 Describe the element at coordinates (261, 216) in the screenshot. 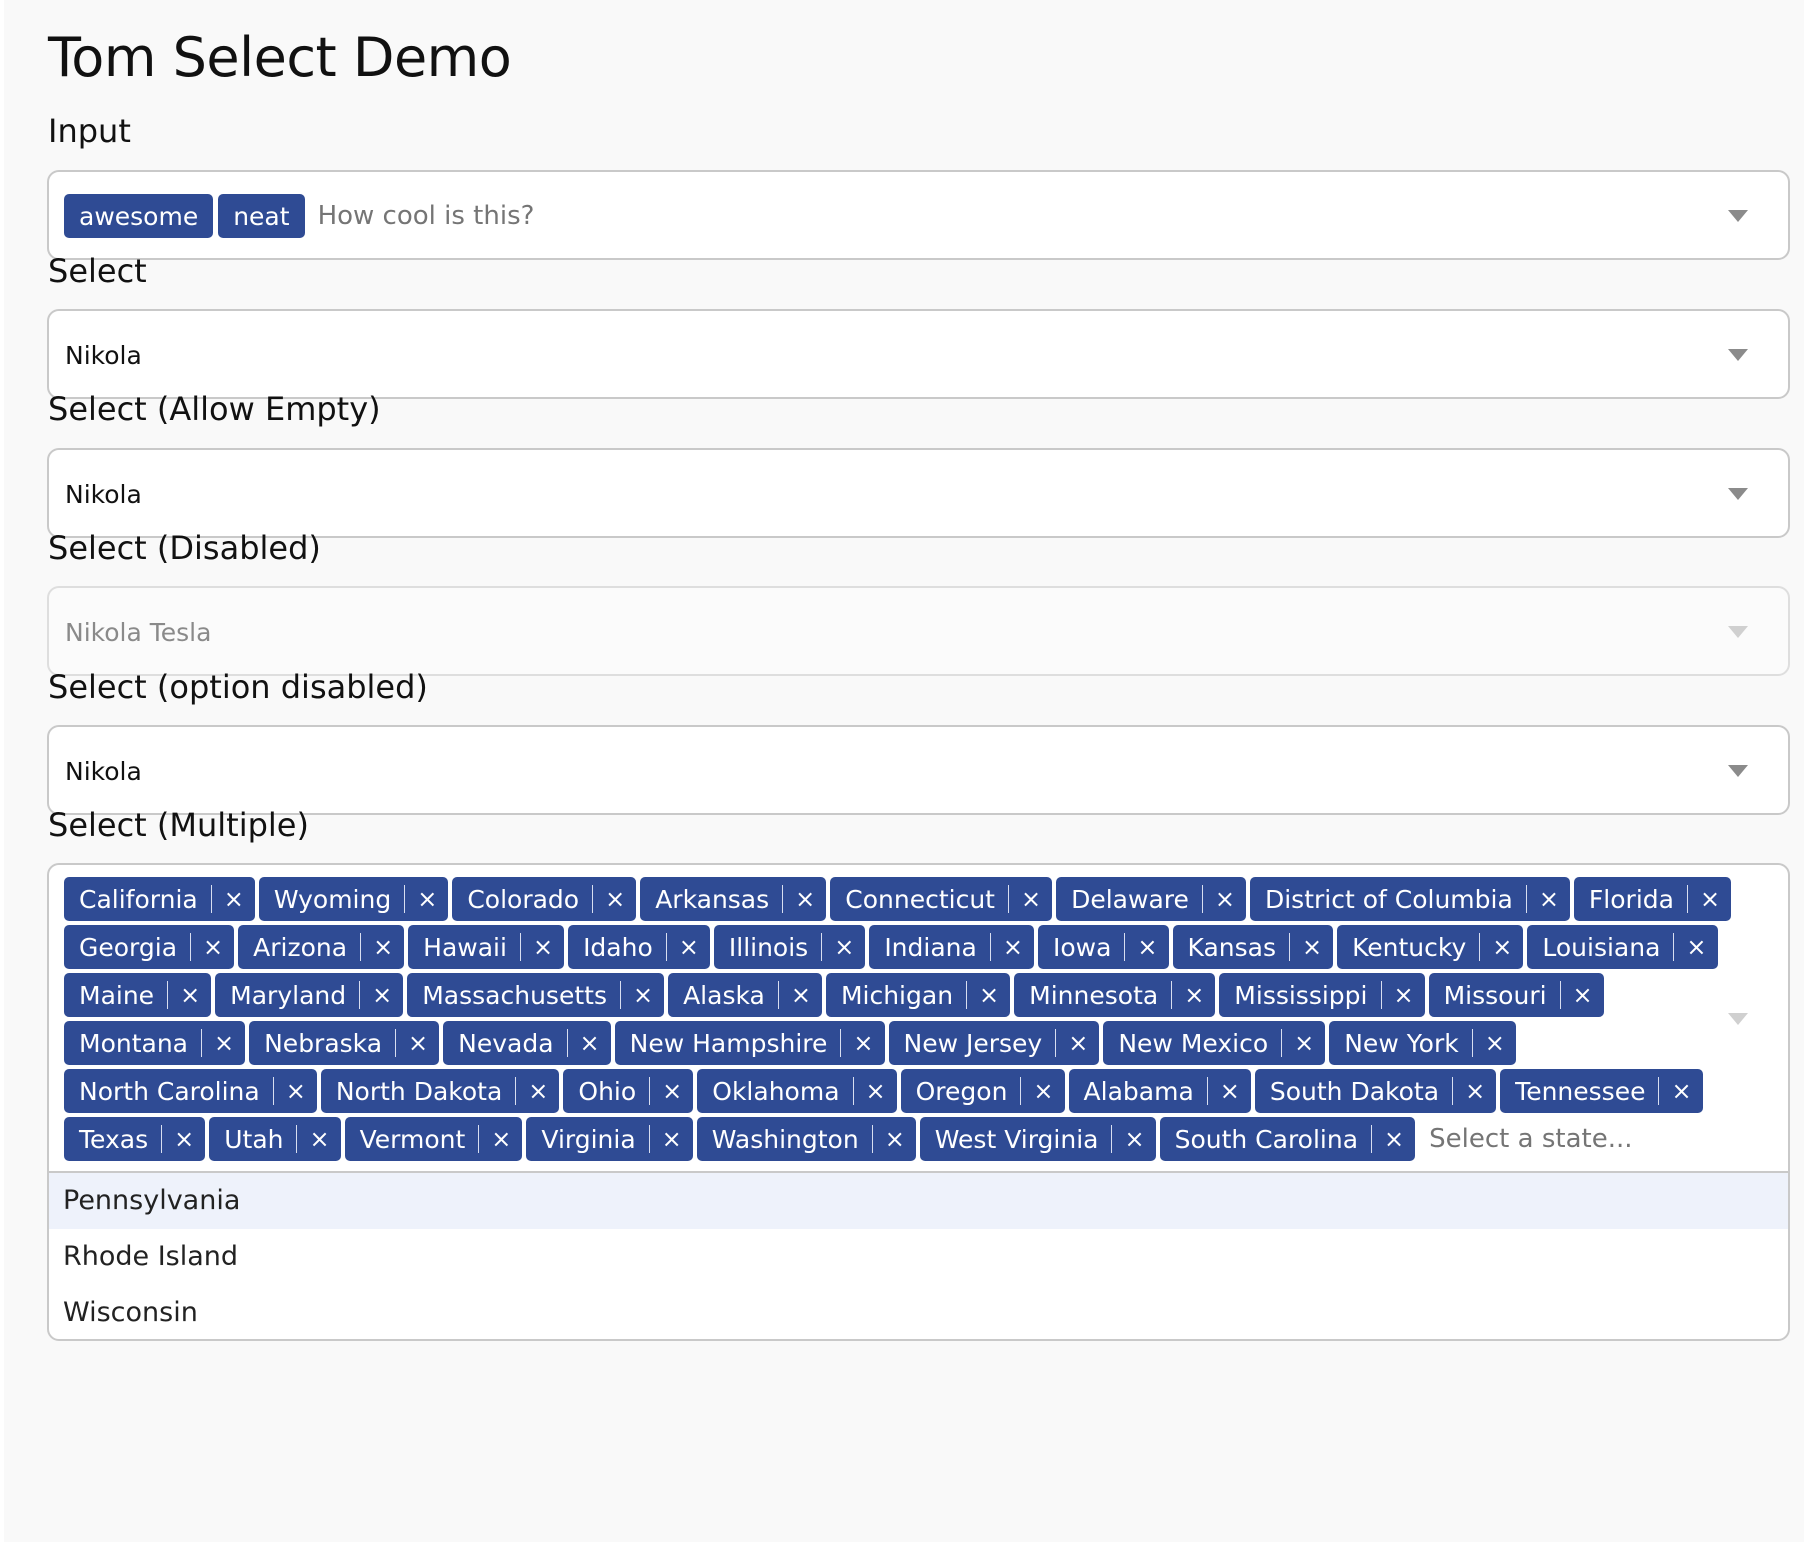

I see `tag-item: neat` at that location.